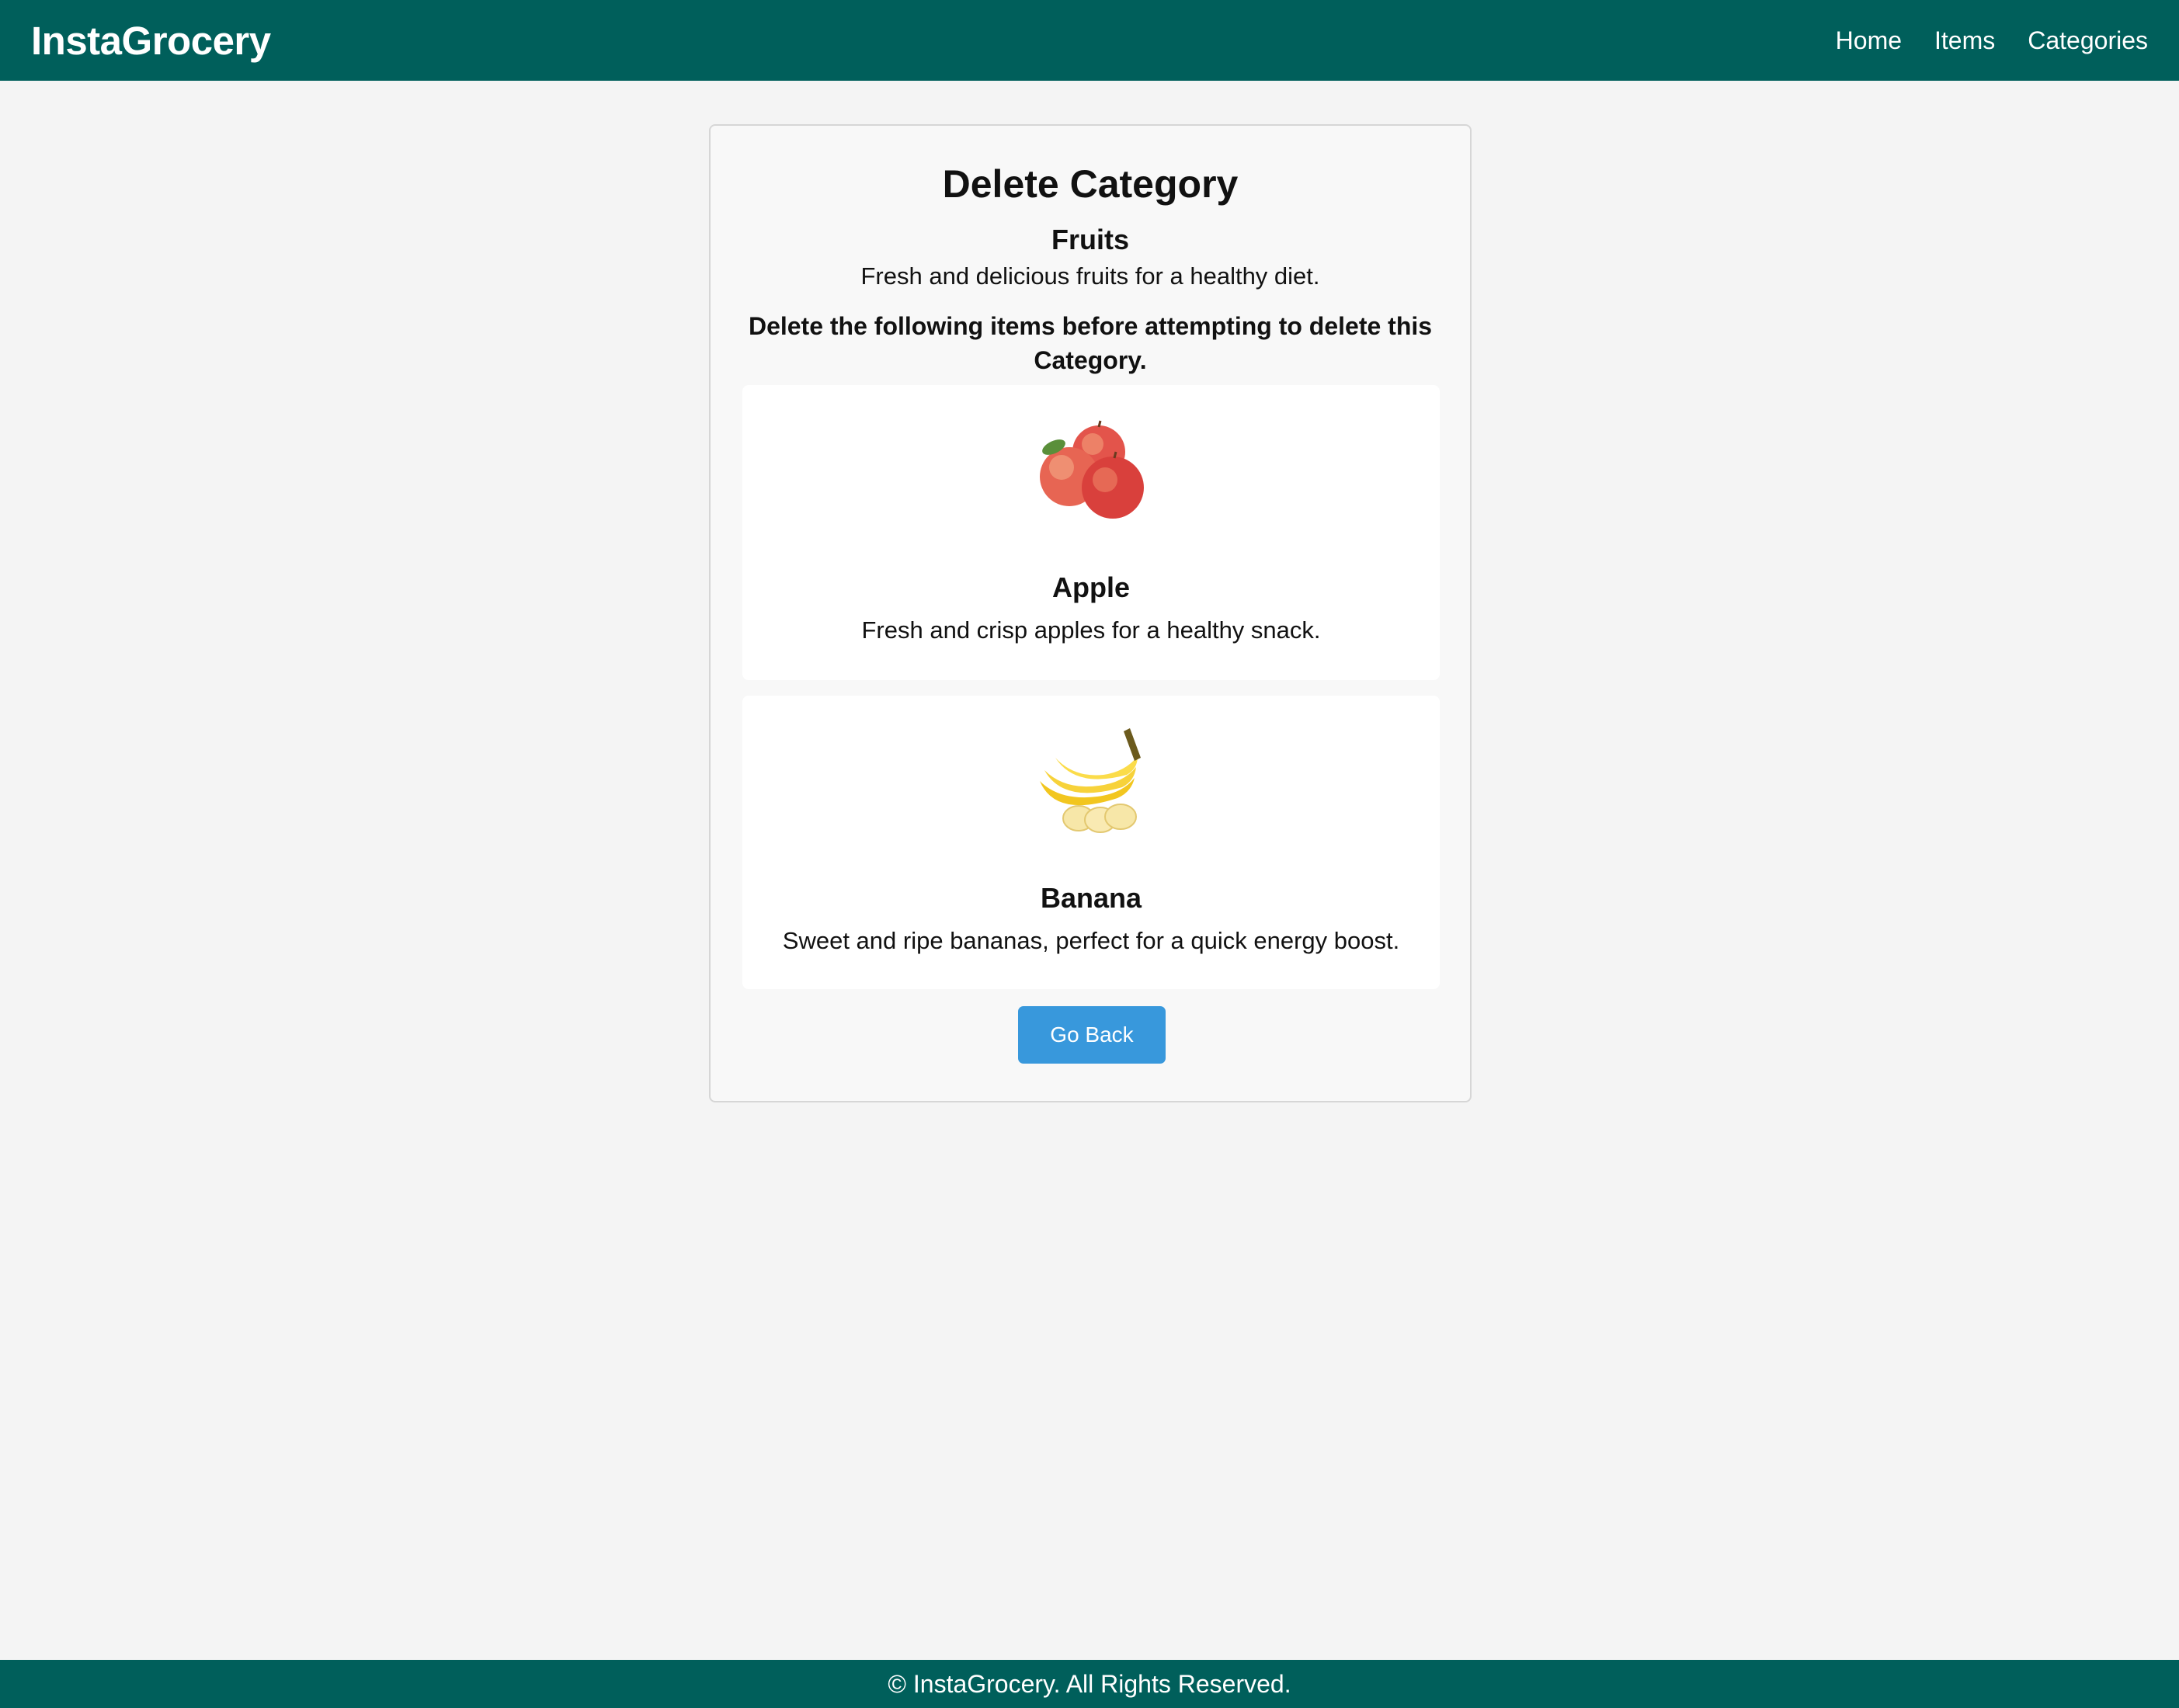  Describe the element at coordinates (1964, 41) in the screenshot. I see `nav-link-items: Items` at that location.